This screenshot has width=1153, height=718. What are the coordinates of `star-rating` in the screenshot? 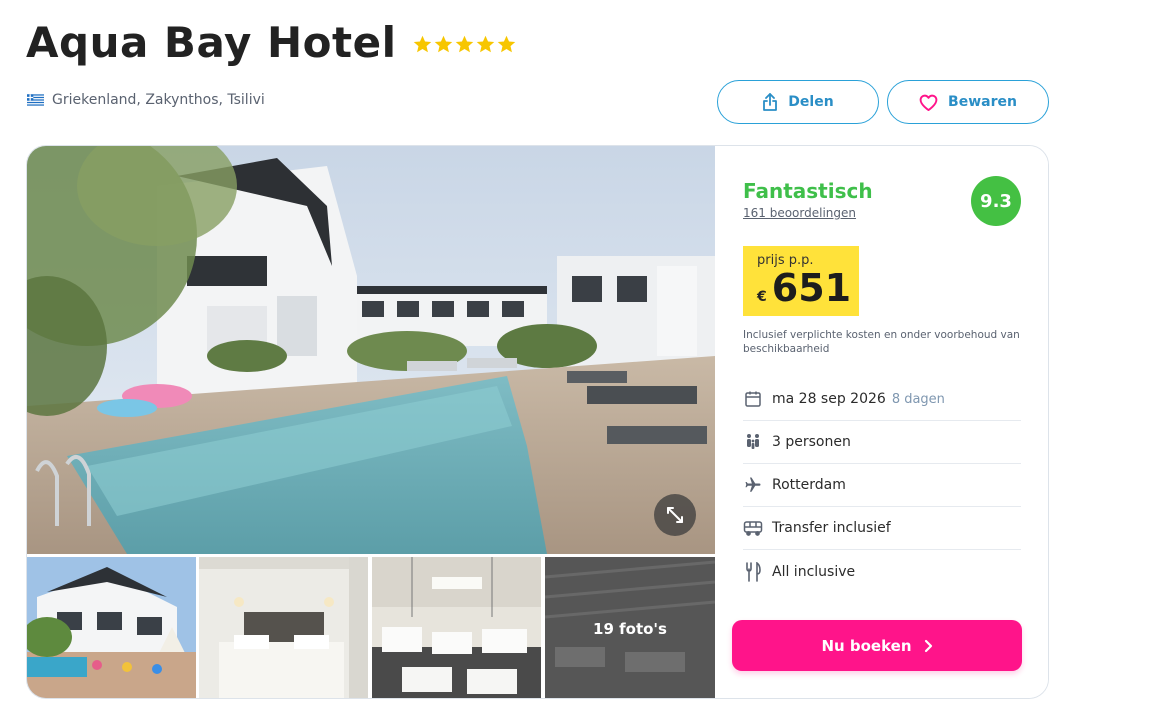 It's located at (464, 44).